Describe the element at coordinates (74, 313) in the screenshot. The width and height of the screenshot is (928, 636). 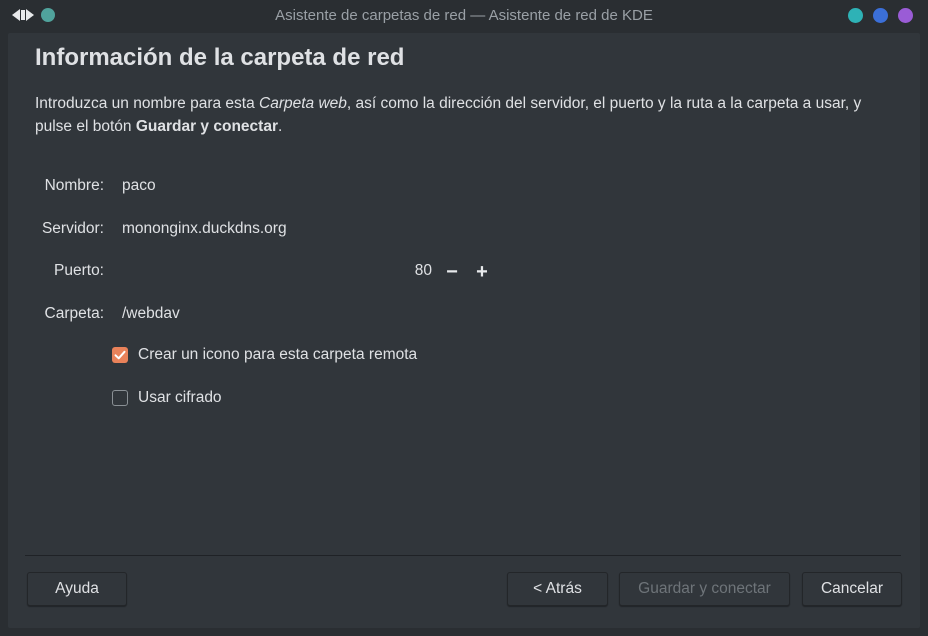
I see `folder-label: Carpeta:` at that location.